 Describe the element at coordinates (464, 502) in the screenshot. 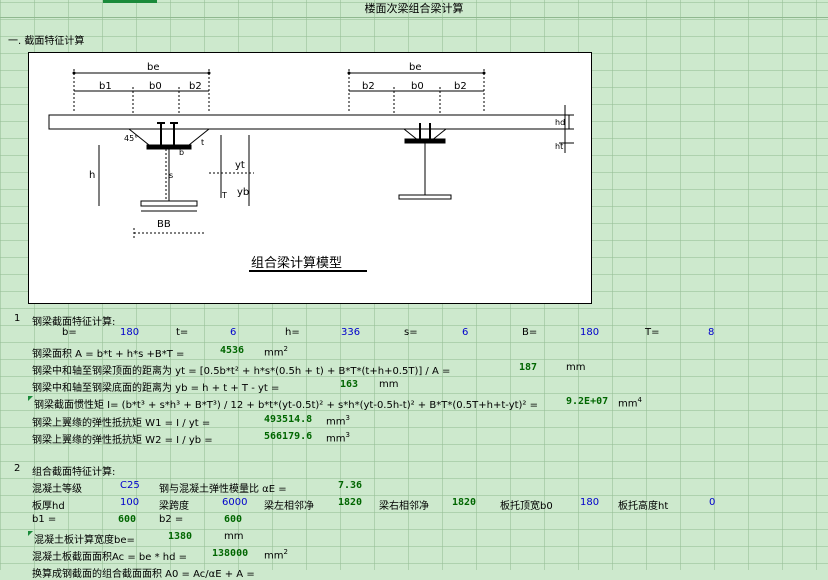

I see `right-clear-value: 1820` at that location.